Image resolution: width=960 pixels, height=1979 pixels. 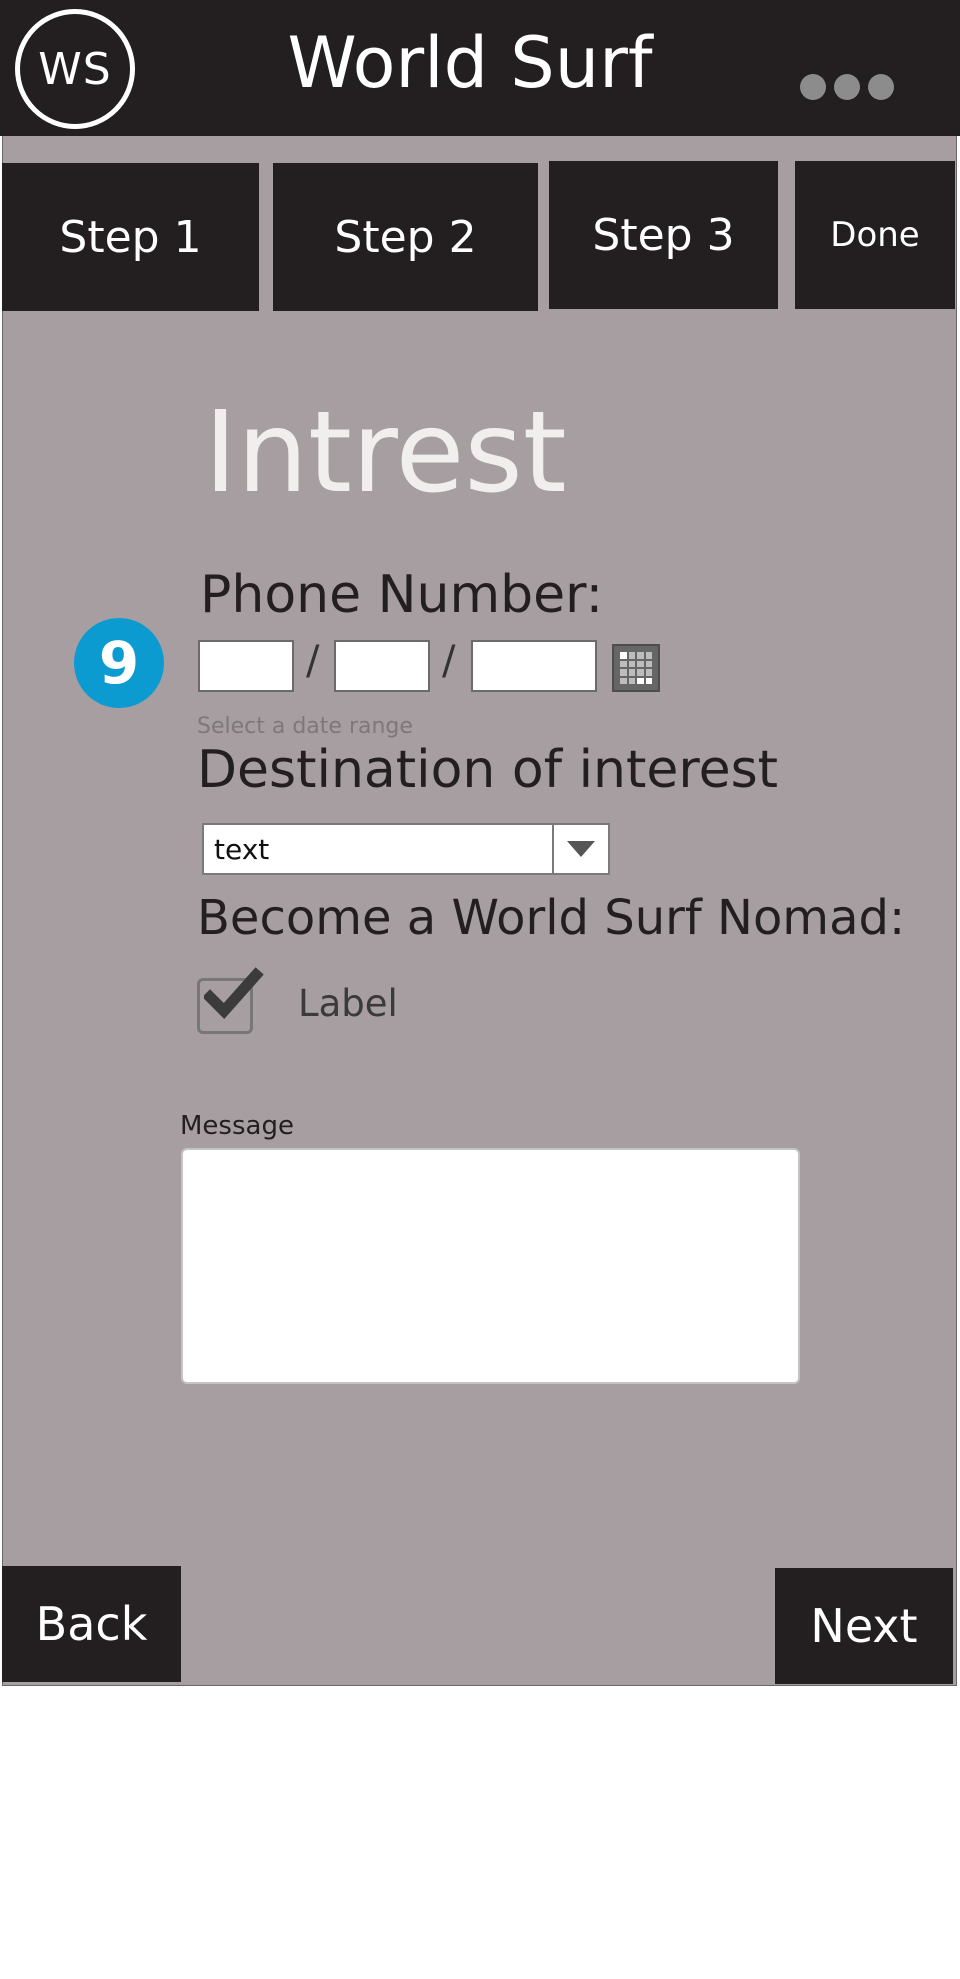 I want to click on destination-select: text, so click(x=406, y=849).